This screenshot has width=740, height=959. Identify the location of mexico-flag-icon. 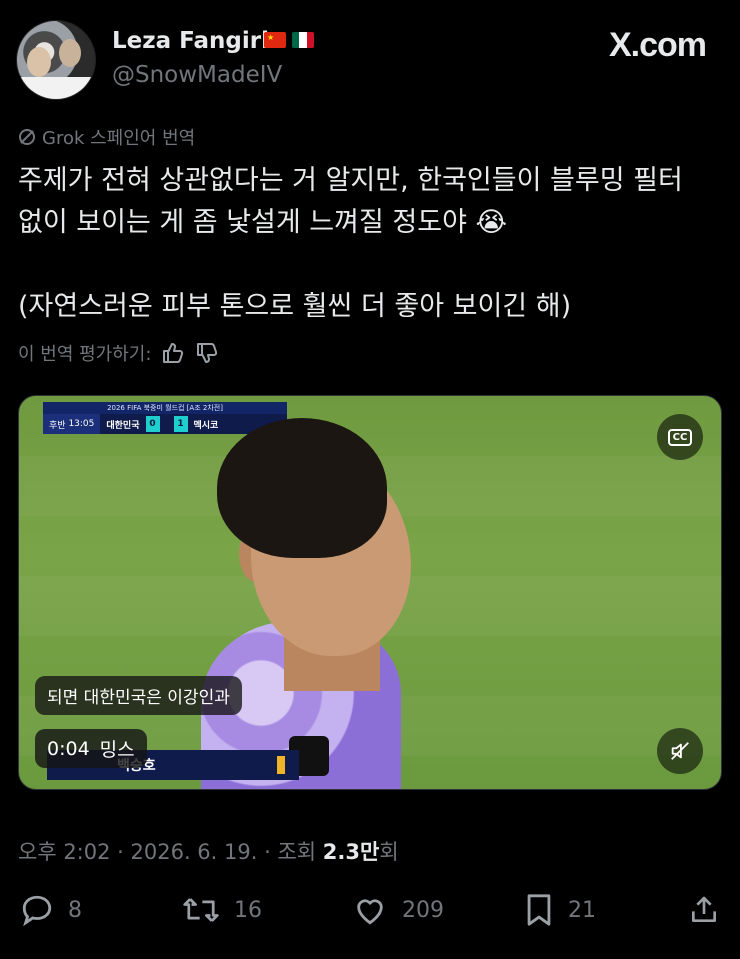
(303, 40).